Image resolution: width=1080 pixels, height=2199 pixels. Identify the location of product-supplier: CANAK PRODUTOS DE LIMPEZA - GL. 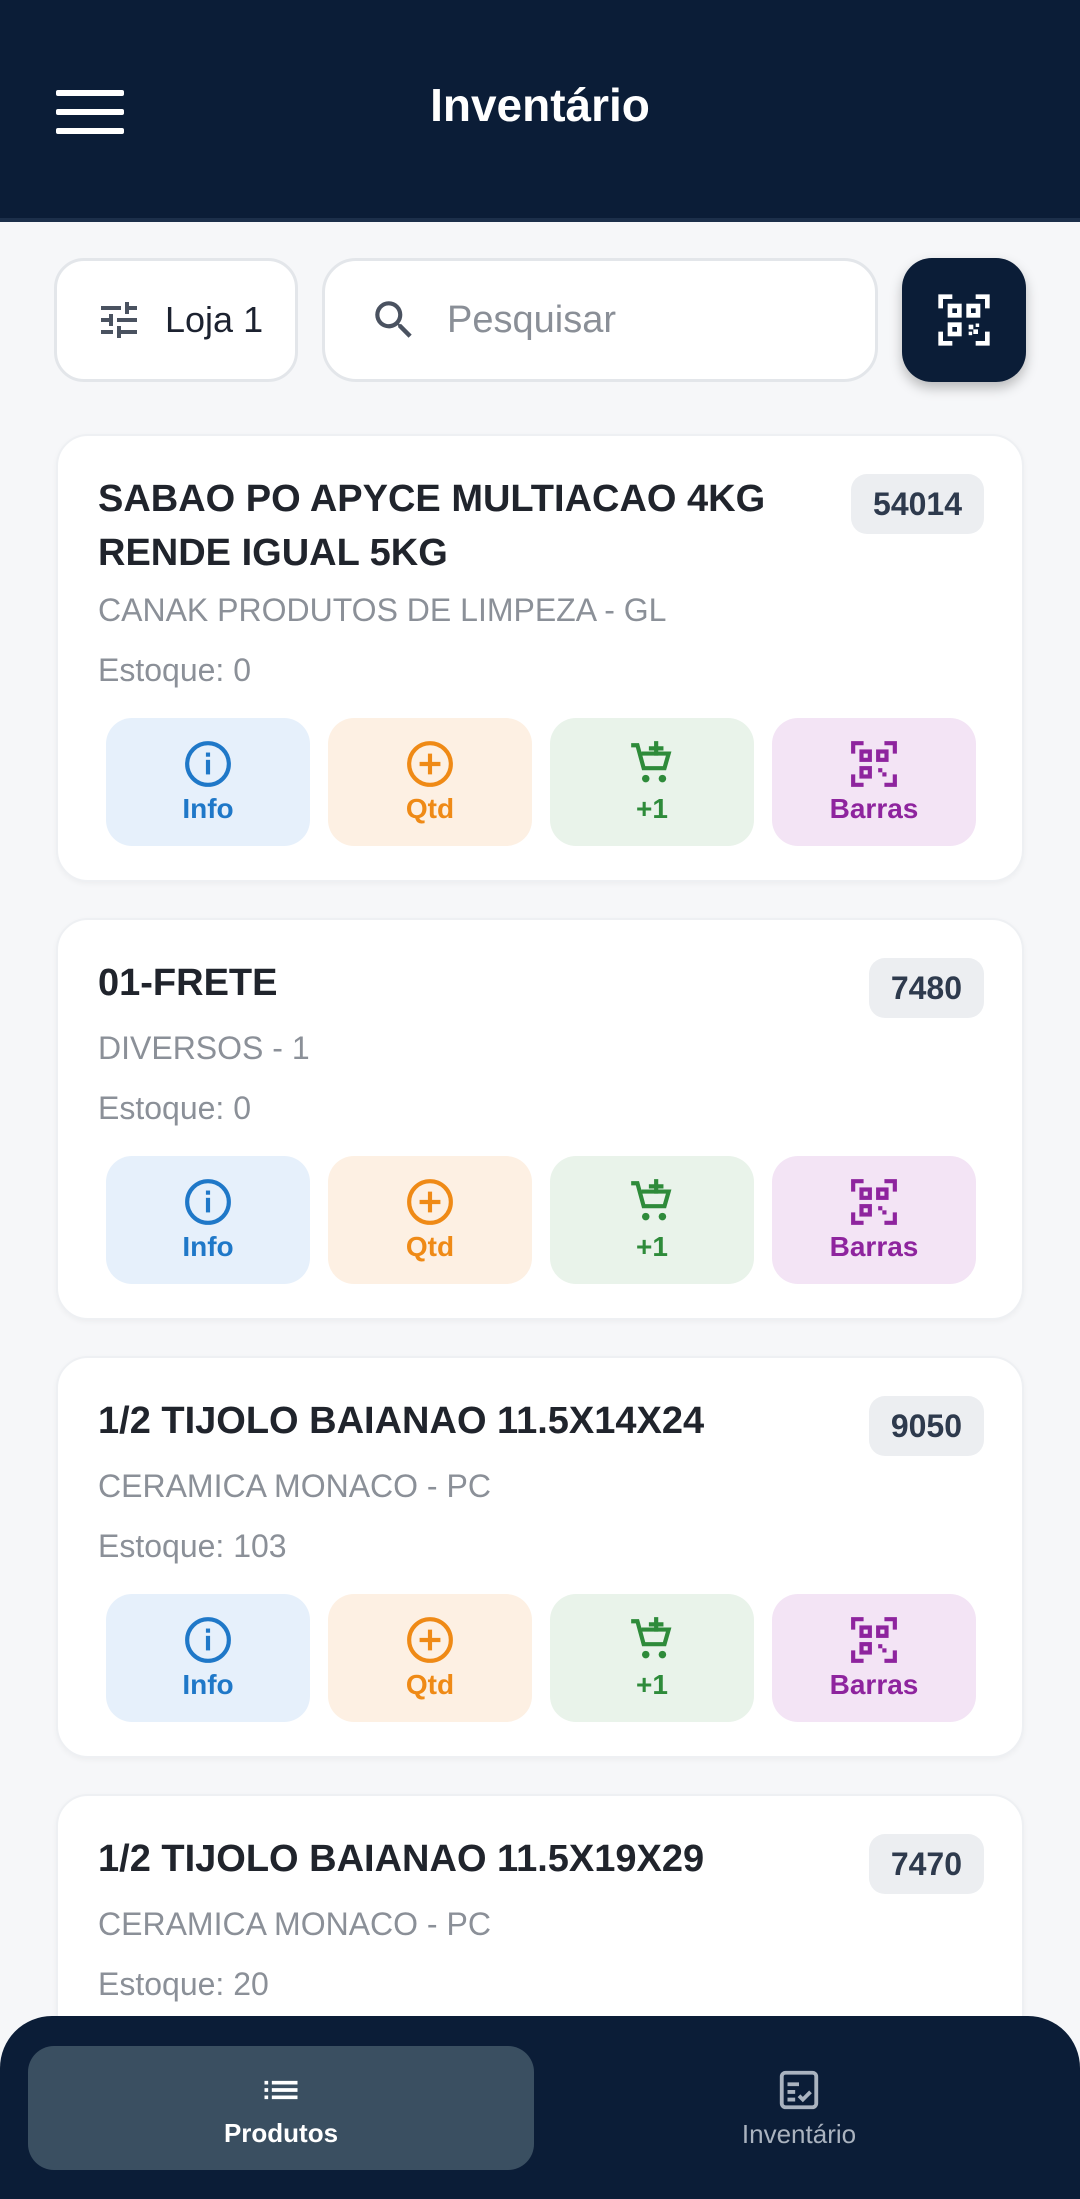
(382, 610).